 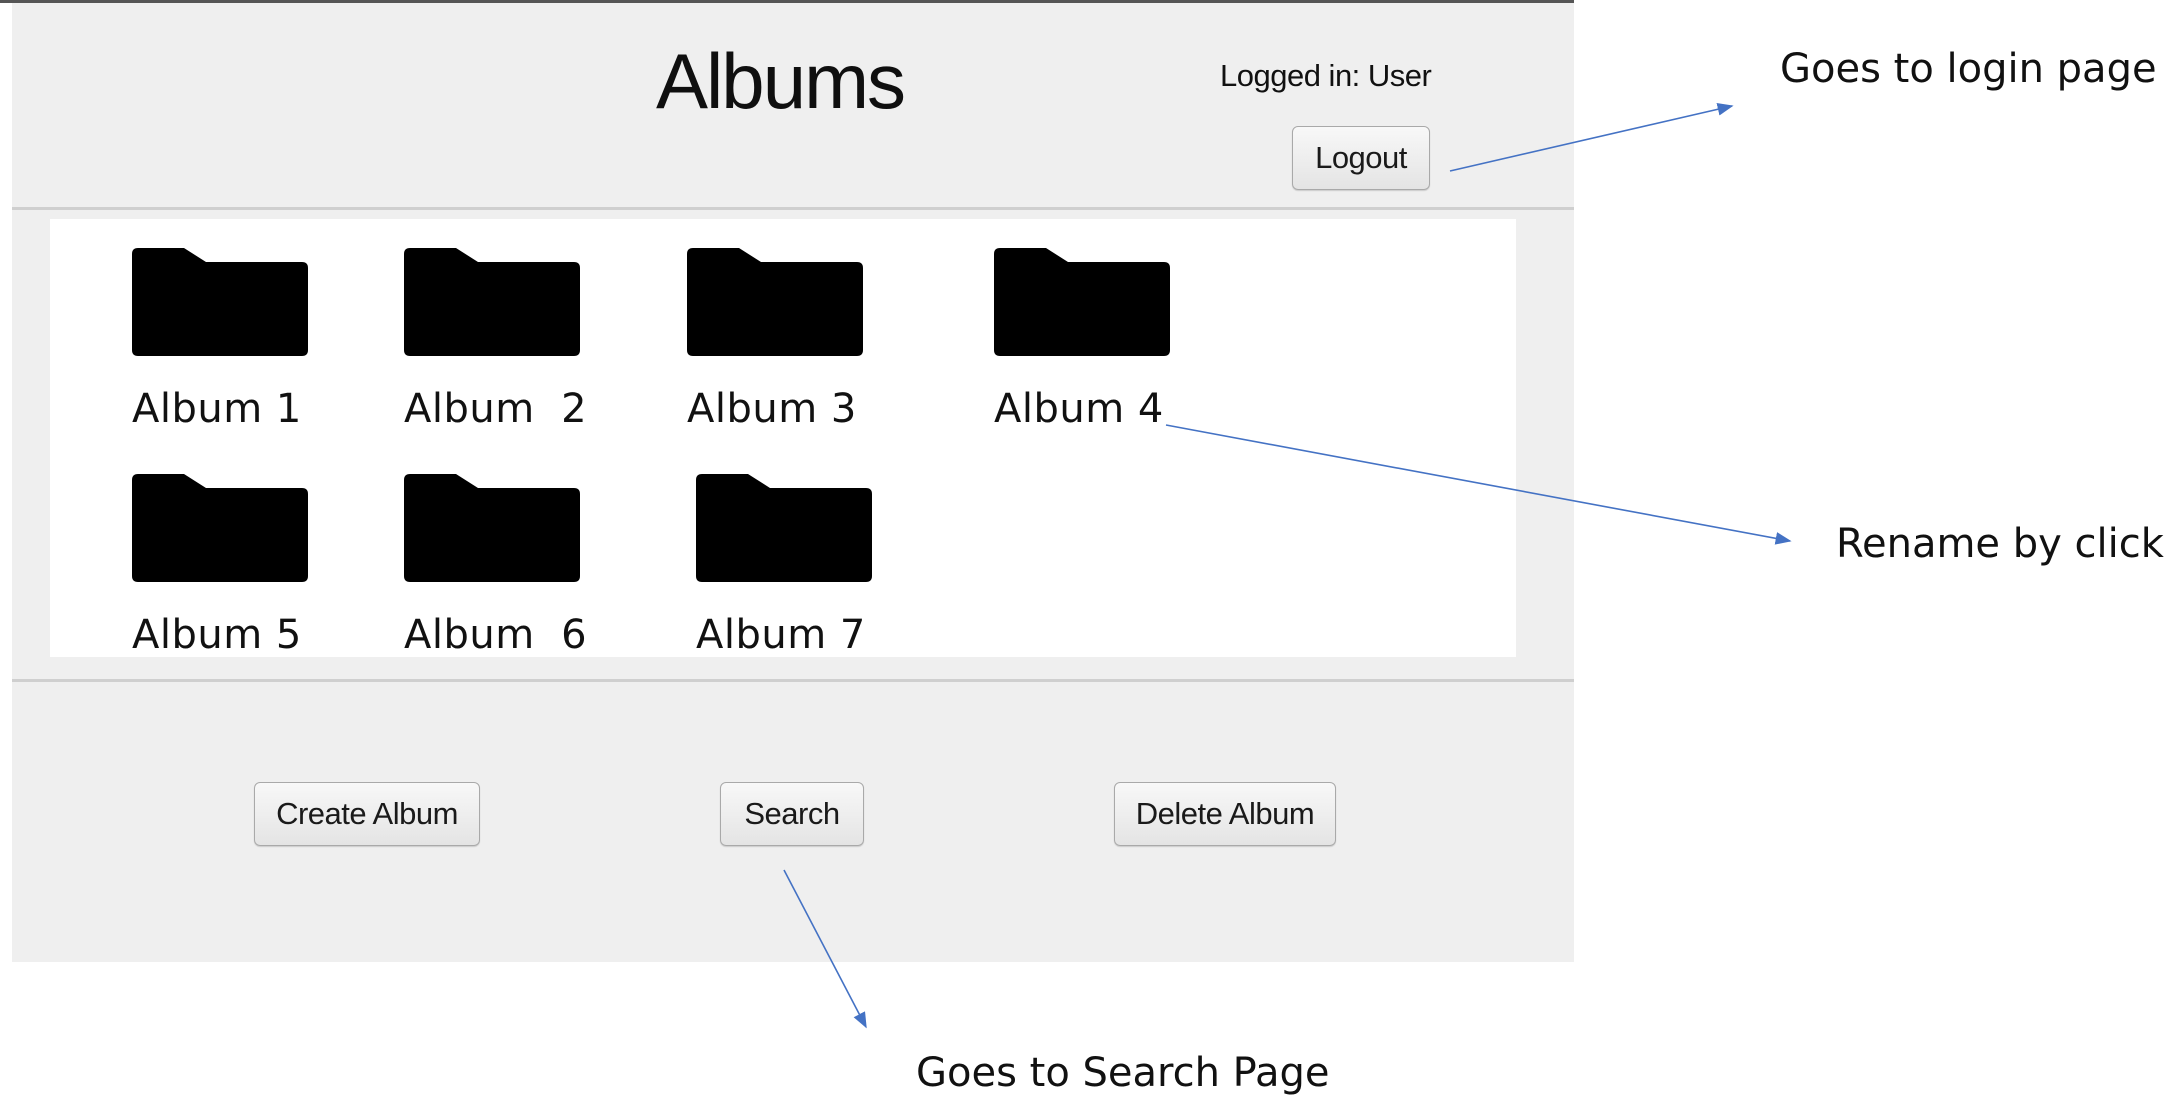 I want to click on album-item-6: Album 6, so click(x=509, y=566).